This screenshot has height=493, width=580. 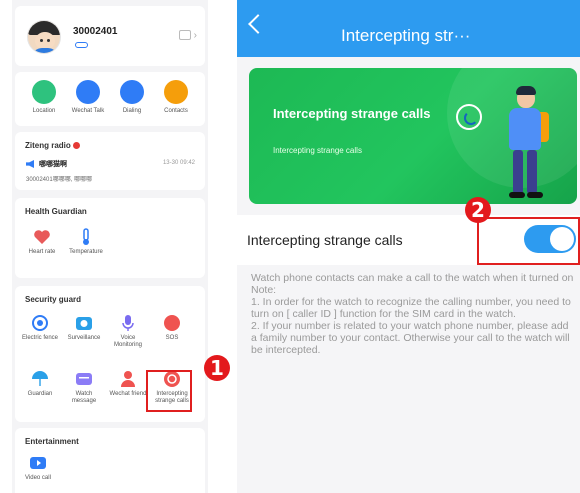 I want to click on heart-icon, so click(x=42, y=237).